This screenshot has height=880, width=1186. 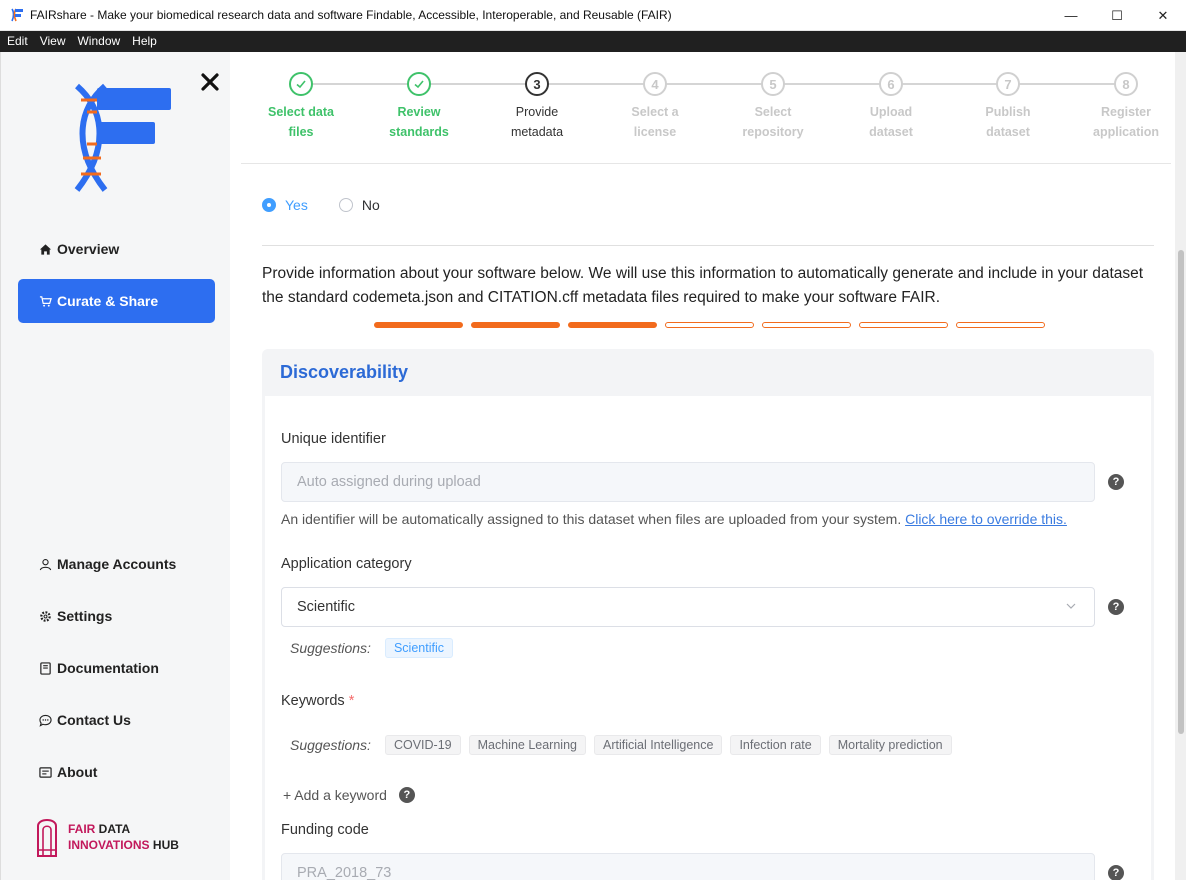 I want to click on sidebar-item-curate-share: Curate & Share, so click(x=116, y=301).